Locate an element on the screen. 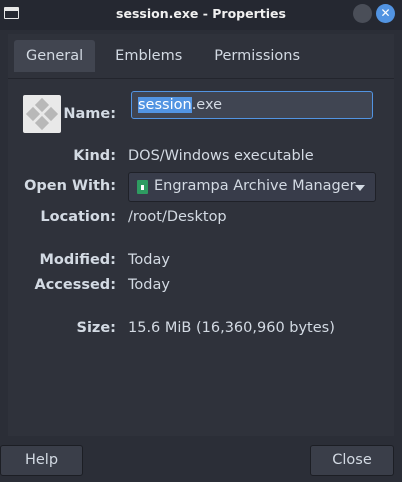 This screenshot has height=482, width=402. close-window-button: ✕ is located at coordinates (385, 13).